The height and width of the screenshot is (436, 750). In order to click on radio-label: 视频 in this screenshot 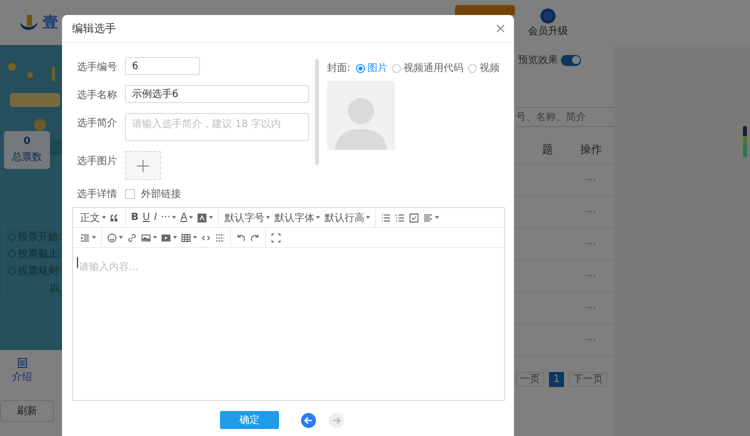, I will do `click(489, 68)`.